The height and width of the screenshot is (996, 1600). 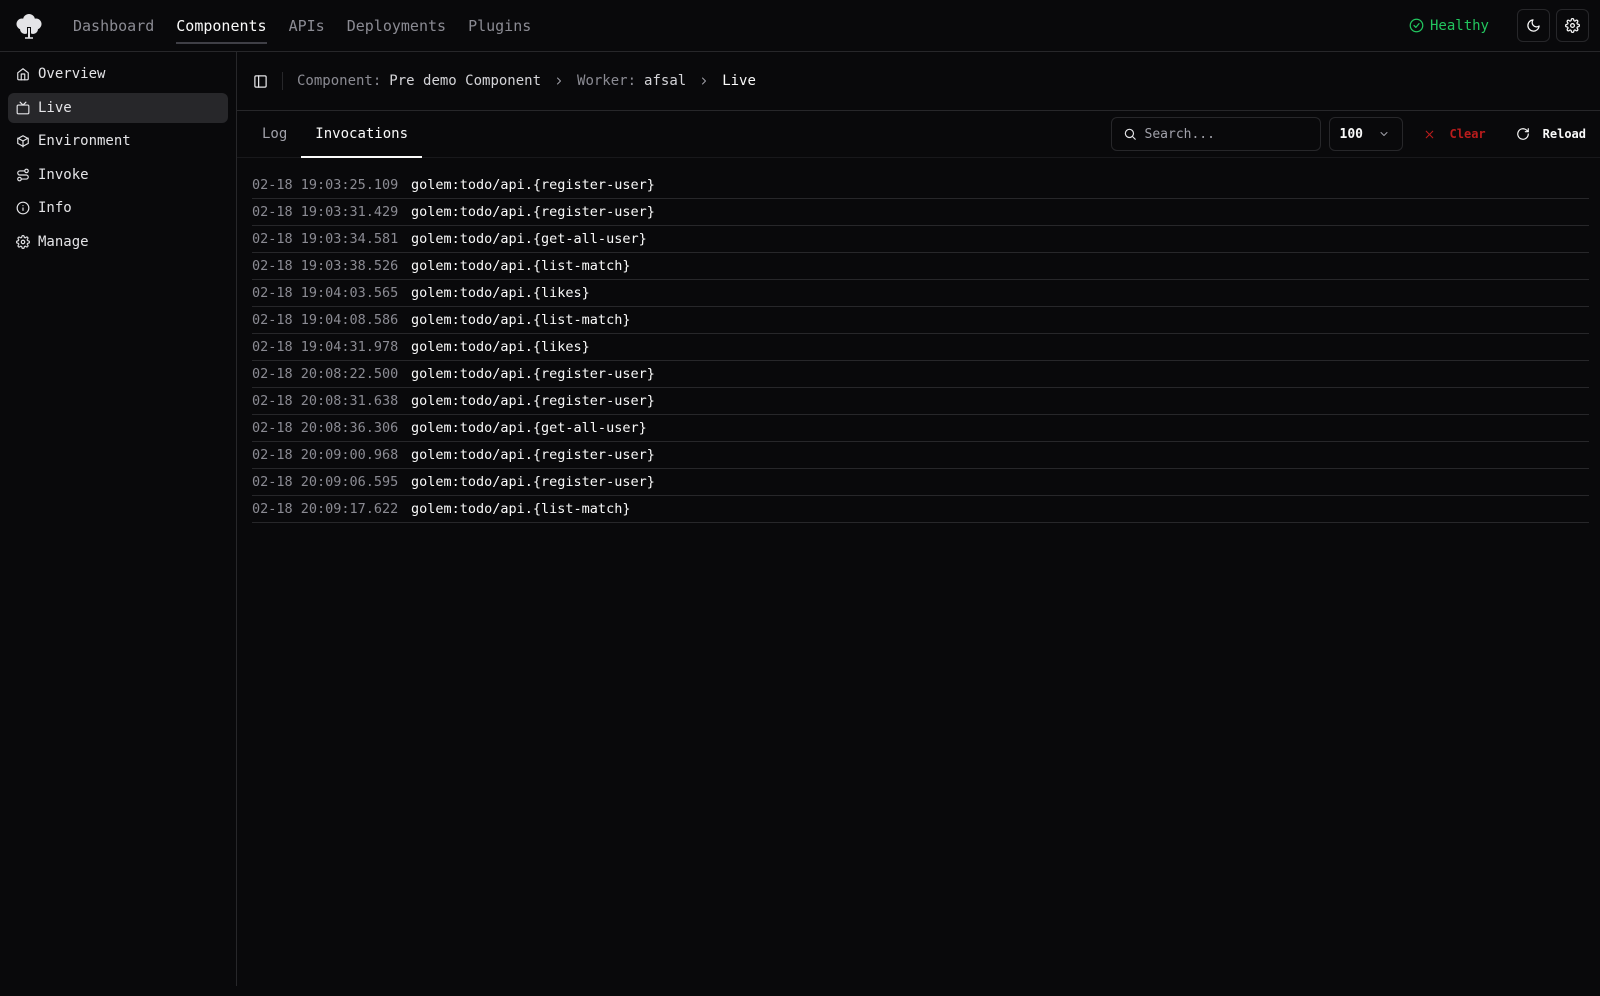 What do you see at coordinates (84, 141) in the screenshot?
I see `sidebar-item-label: Environment` at bounding box center [84, 141].